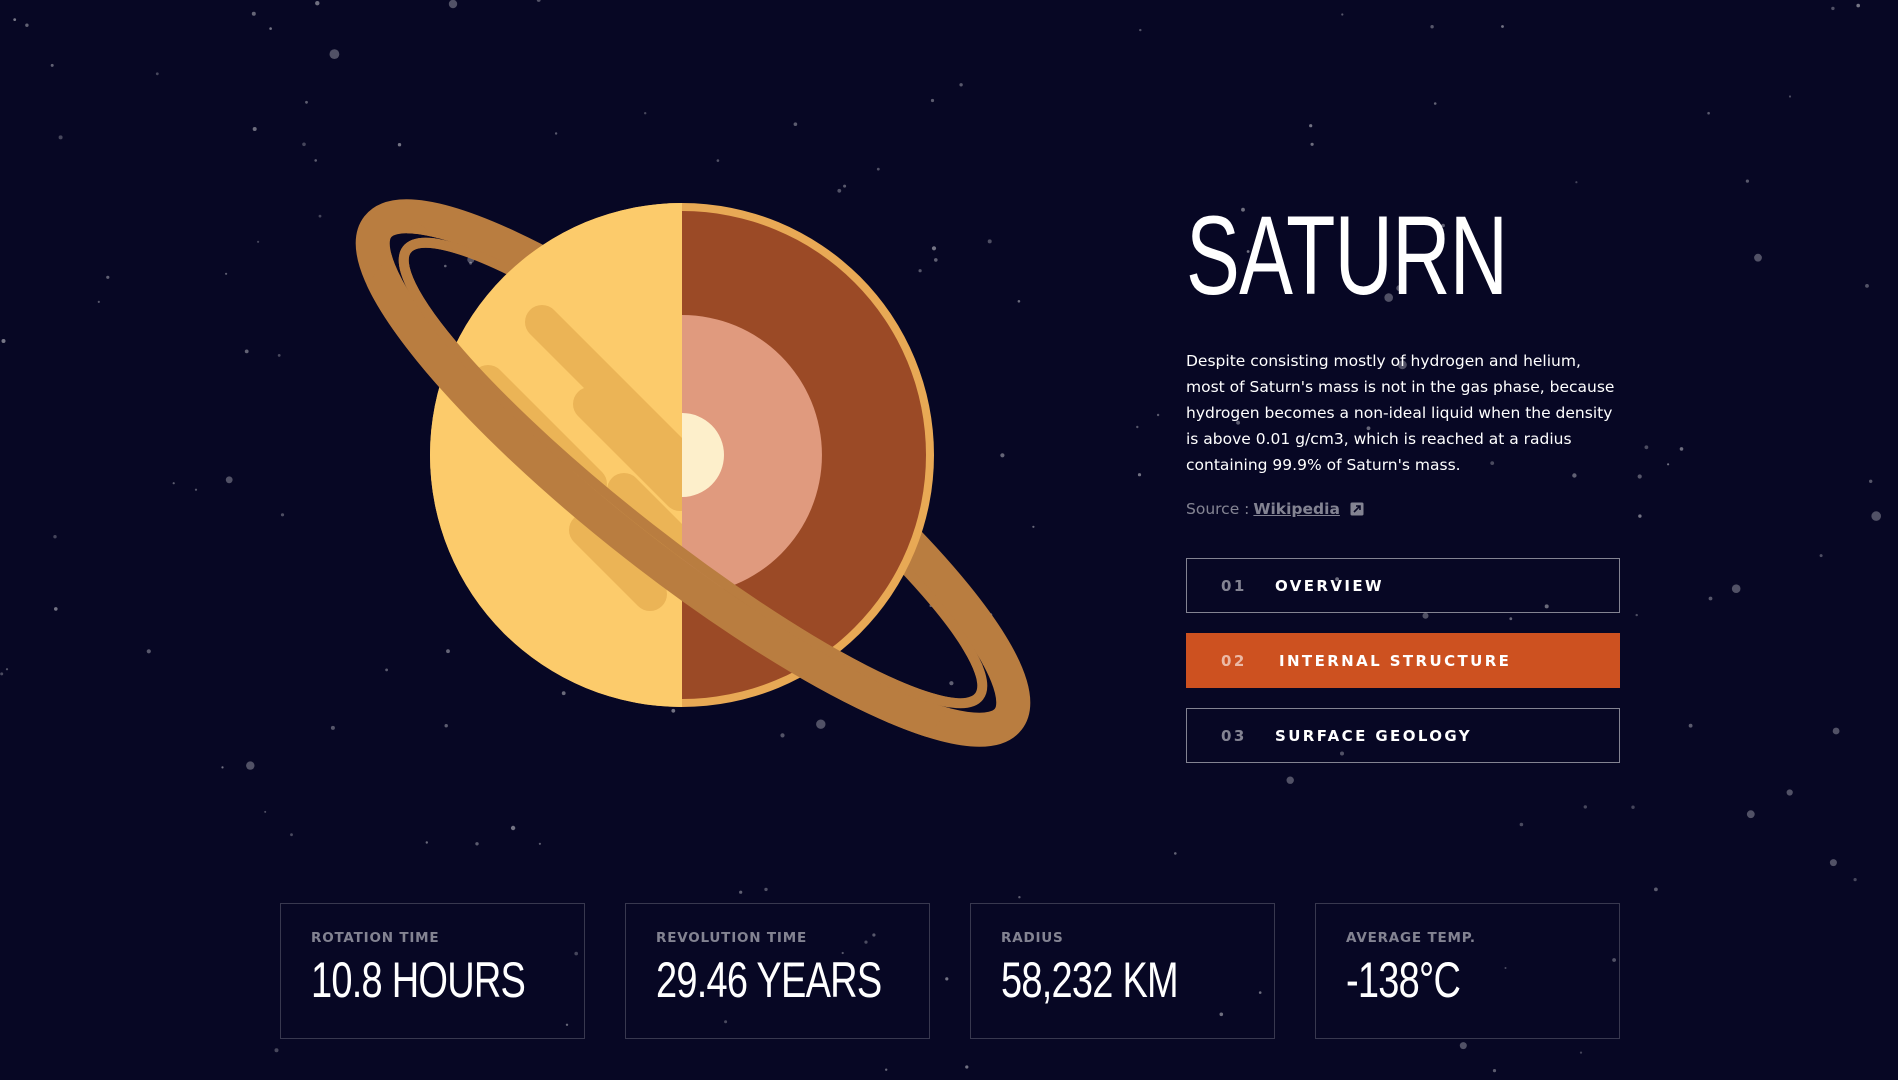  Describe the element at coordinates (1403, 585) in the screenshot. I see `tab-overview: 01 OVERVIEW` at that location.